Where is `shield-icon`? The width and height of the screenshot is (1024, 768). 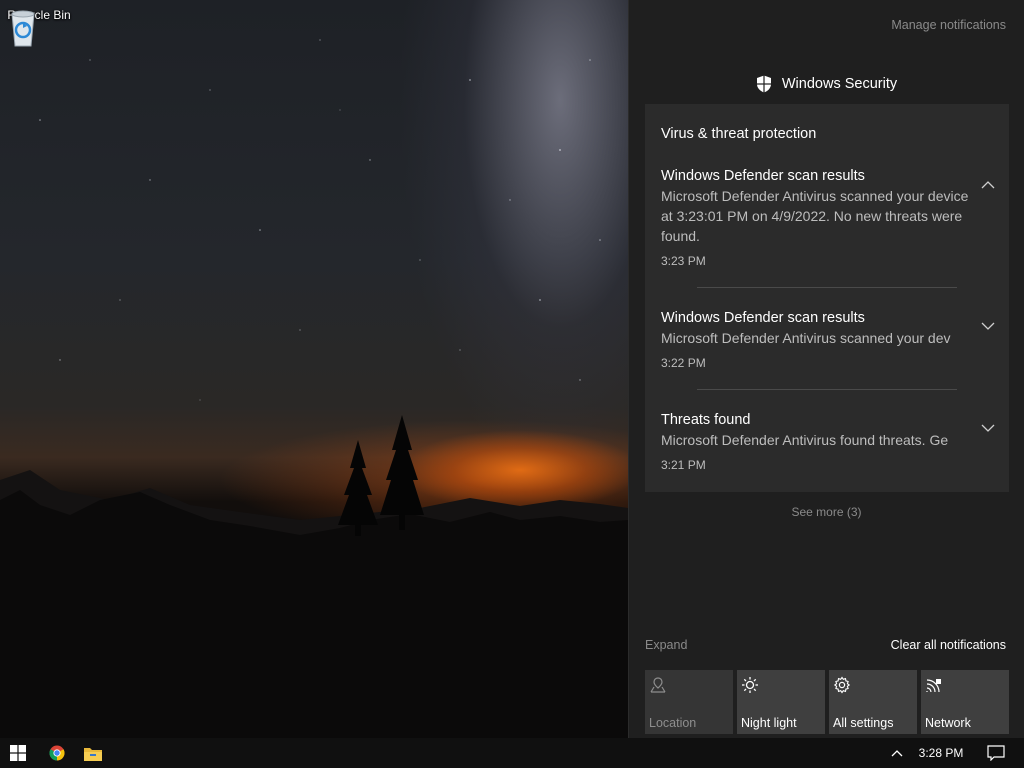
shield-icon is located at coordinates (763, 84).